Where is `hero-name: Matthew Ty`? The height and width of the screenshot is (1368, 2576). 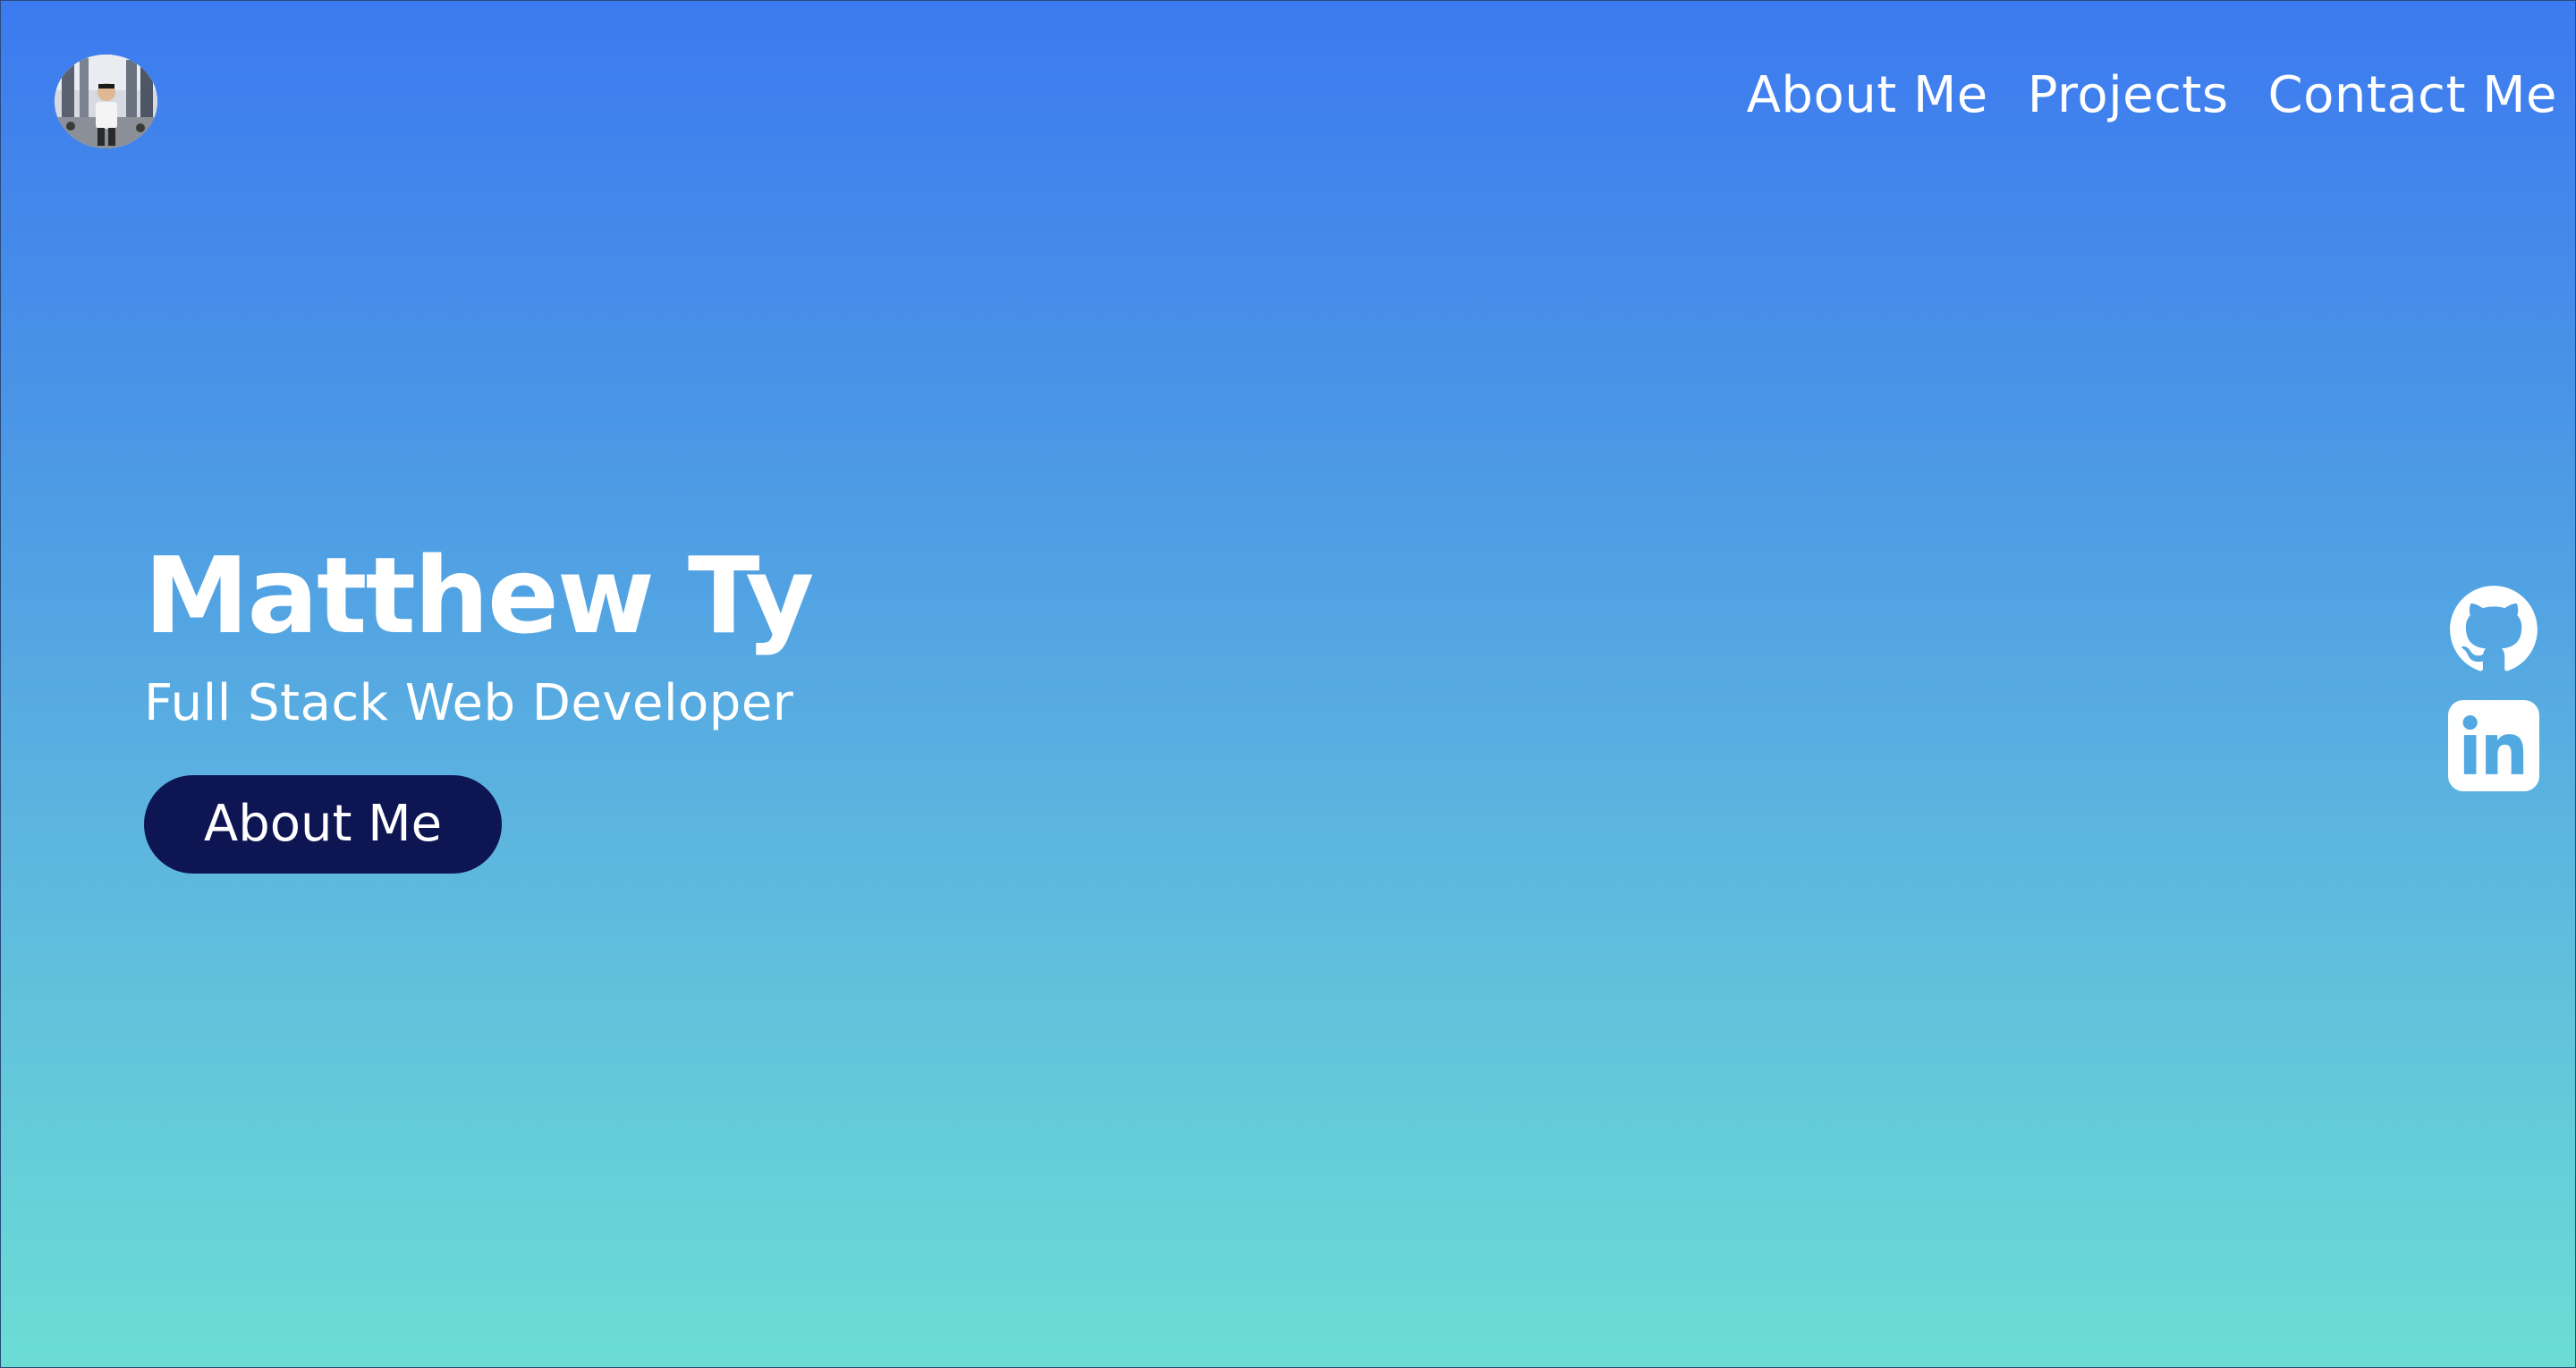
hero-name: Matthew Ty is located at coordinates (479, 596).